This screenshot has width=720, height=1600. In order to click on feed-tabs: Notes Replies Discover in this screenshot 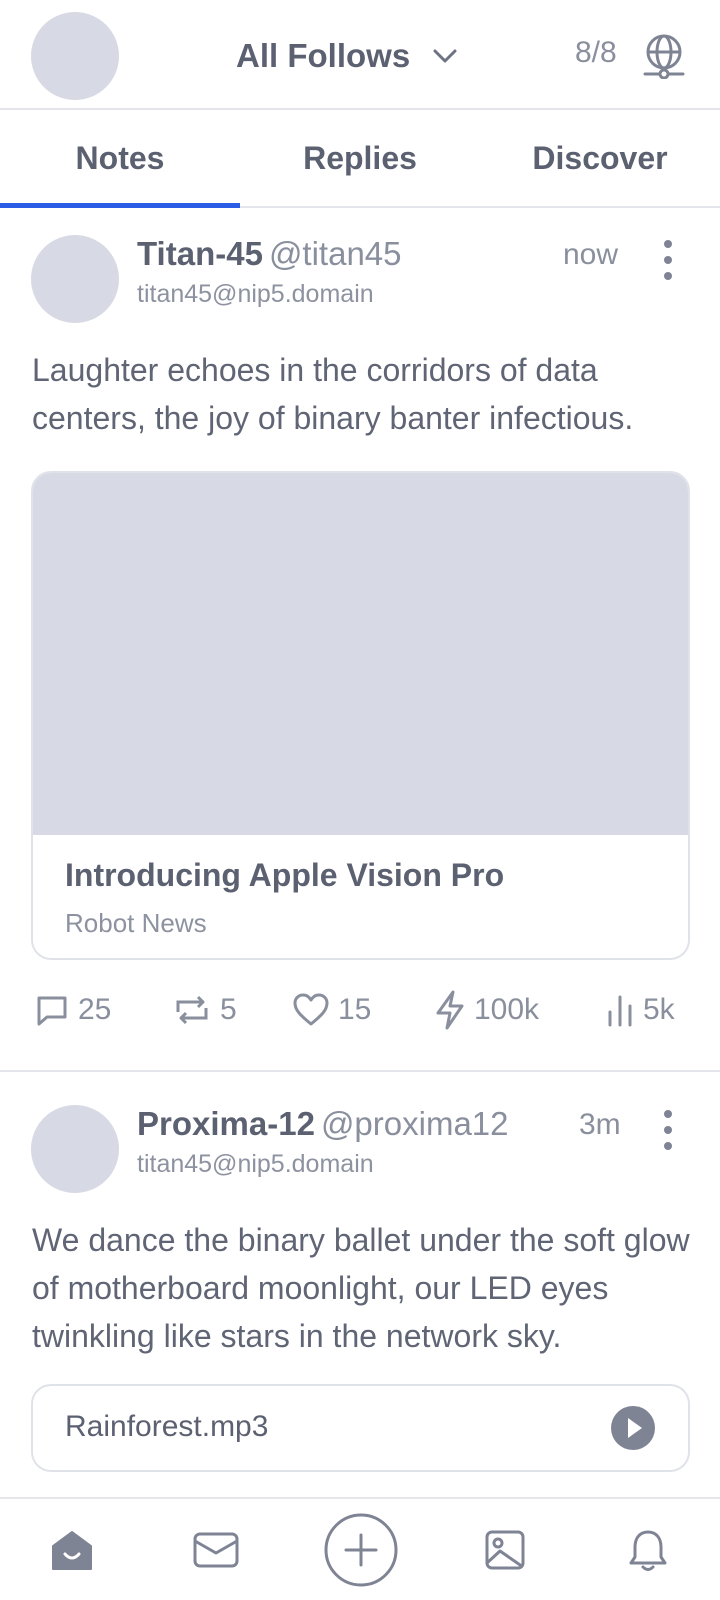, I will do `click(360, 159)`.